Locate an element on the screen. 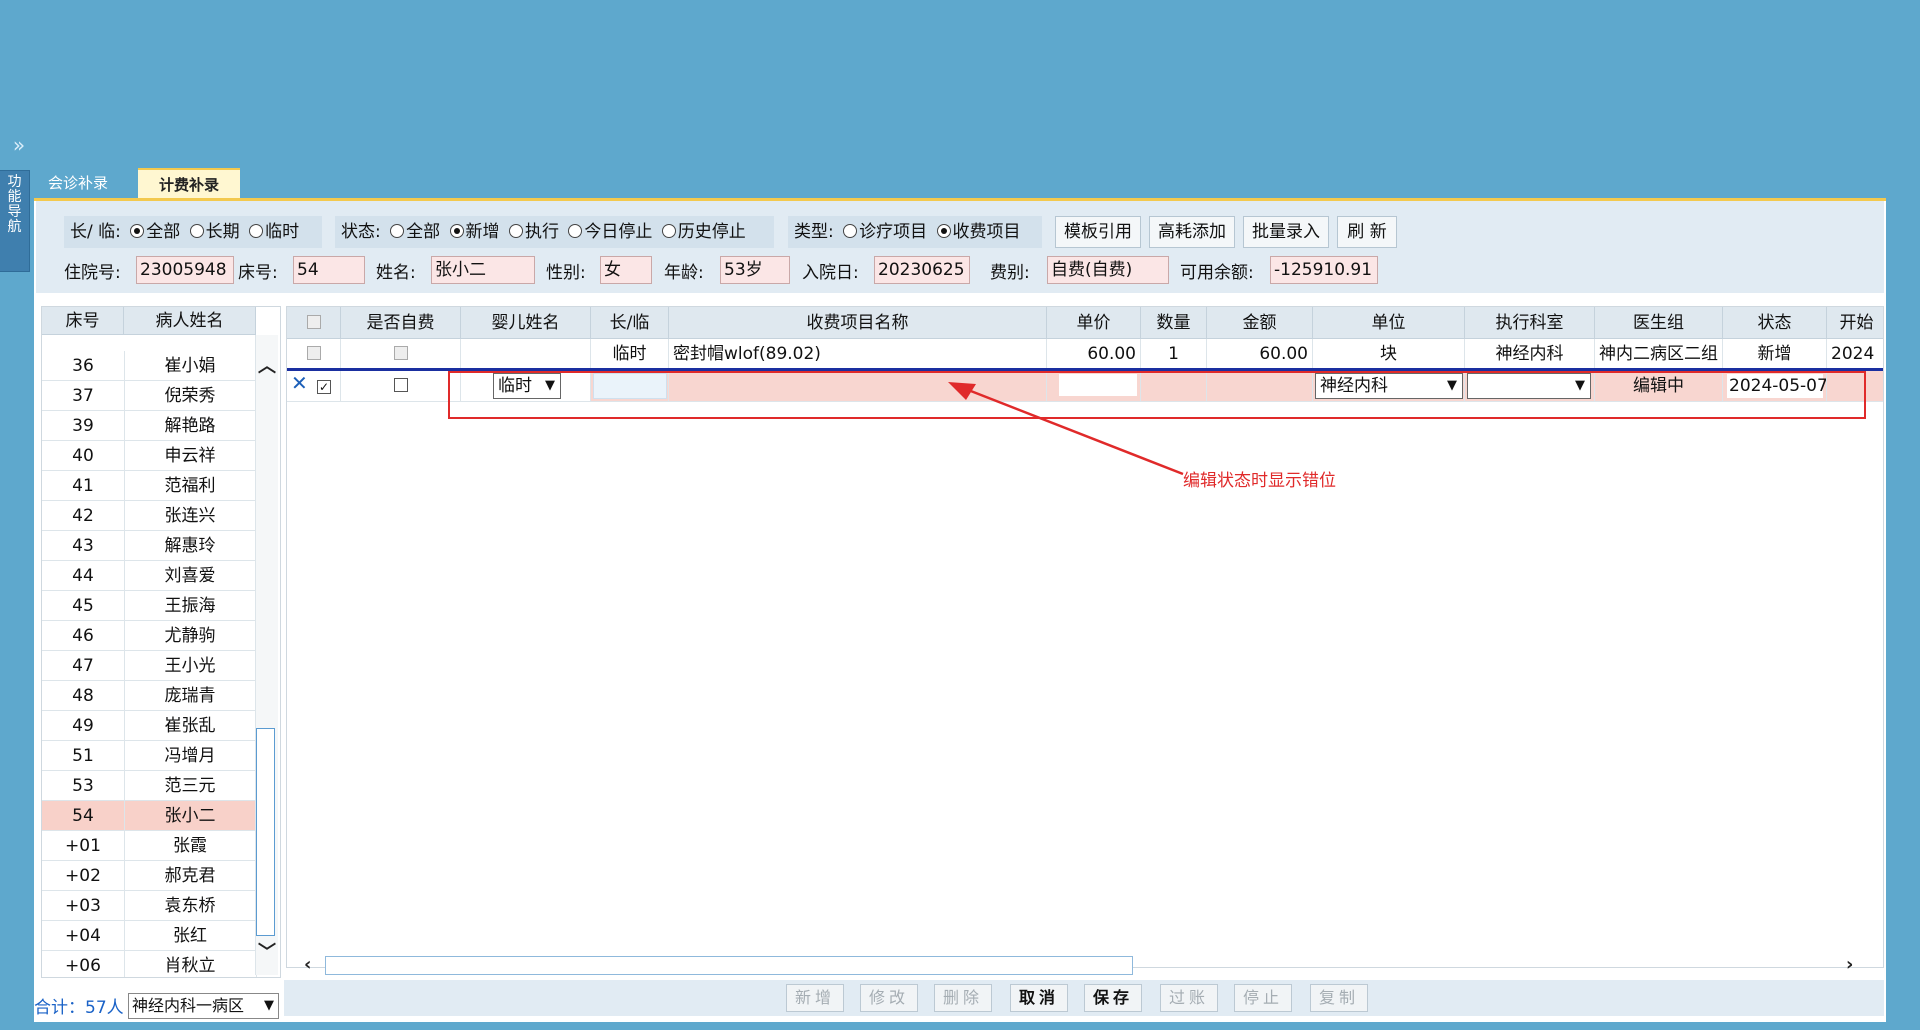 Image resolution: width=1920 pixels, height=1030 pixels. col-header-start: 开始 is located at coordinates (1855, 323).